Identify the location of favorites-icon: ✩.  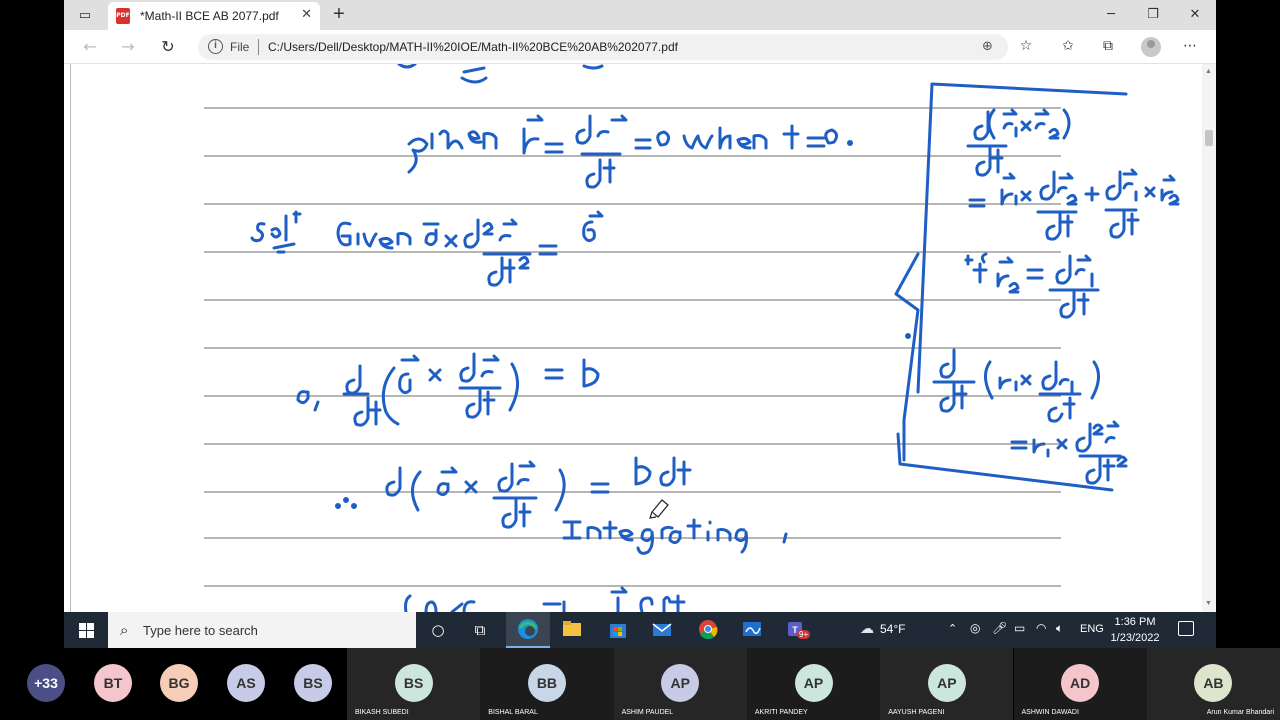
(1068, 48).